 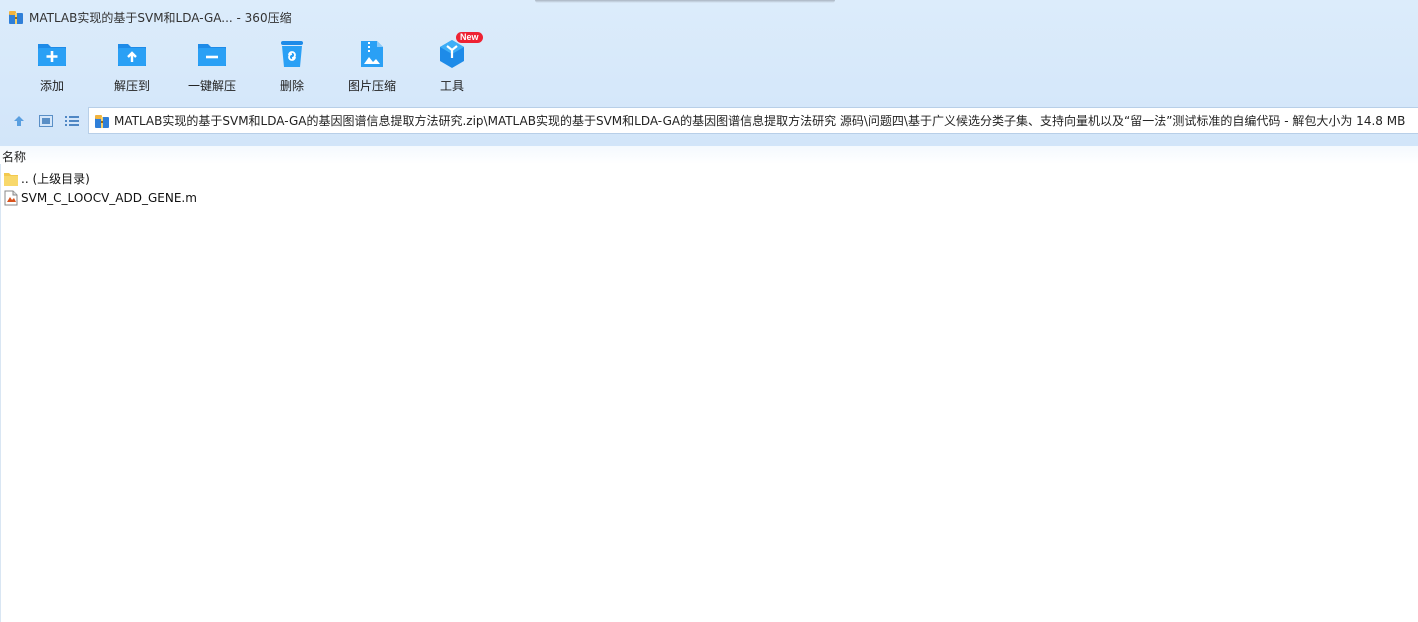 I want to click on file-list: .. (上级目录) SVM_C_LOOCV_ADD_GENE.m, so click(x=300, y=188).